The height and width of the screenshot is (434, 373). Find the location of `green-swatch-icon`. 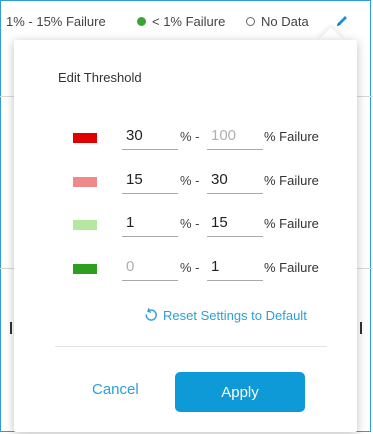

green-swatch-icon is located at coordinates (85, 269).